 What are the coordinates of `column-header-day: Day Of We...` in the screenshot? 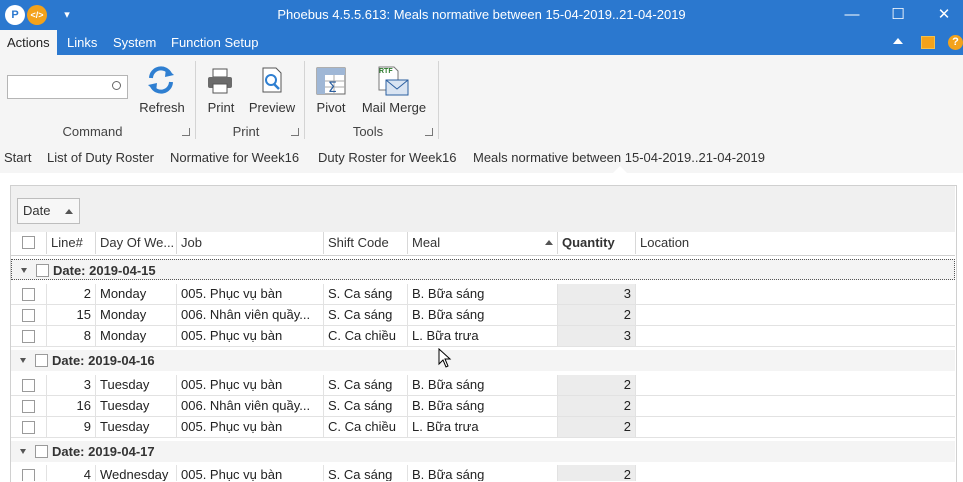 It's located at (135, 243).